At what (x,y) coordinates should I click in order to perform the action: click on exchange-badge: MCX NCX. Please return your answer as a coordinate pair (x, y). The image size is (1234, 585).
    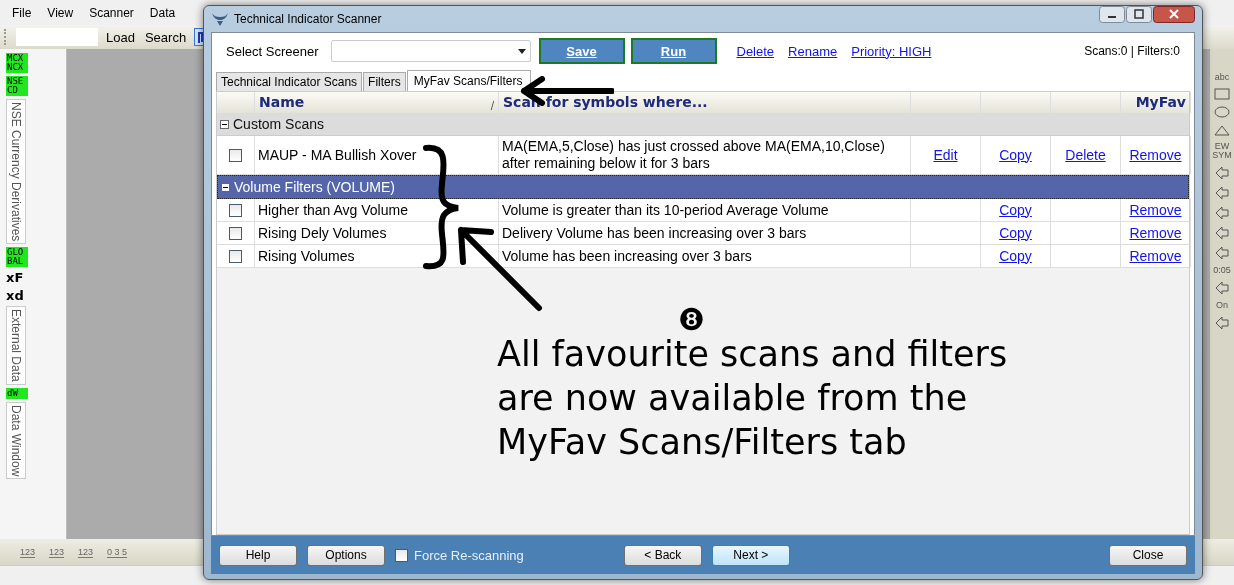
    Looking at the image, I should click on (17, 63).